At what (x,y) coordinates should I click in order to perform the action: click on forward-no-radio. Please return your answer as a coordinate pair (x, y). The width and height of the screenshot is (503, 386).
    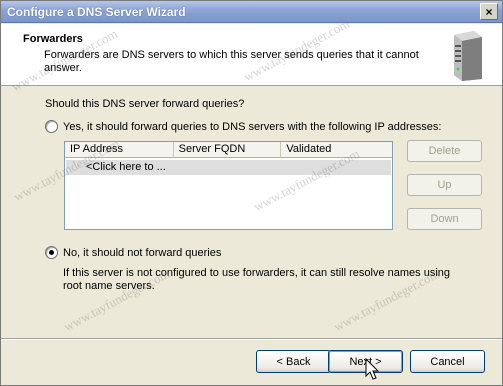
    Looking at the image, I should click on (51, 252).